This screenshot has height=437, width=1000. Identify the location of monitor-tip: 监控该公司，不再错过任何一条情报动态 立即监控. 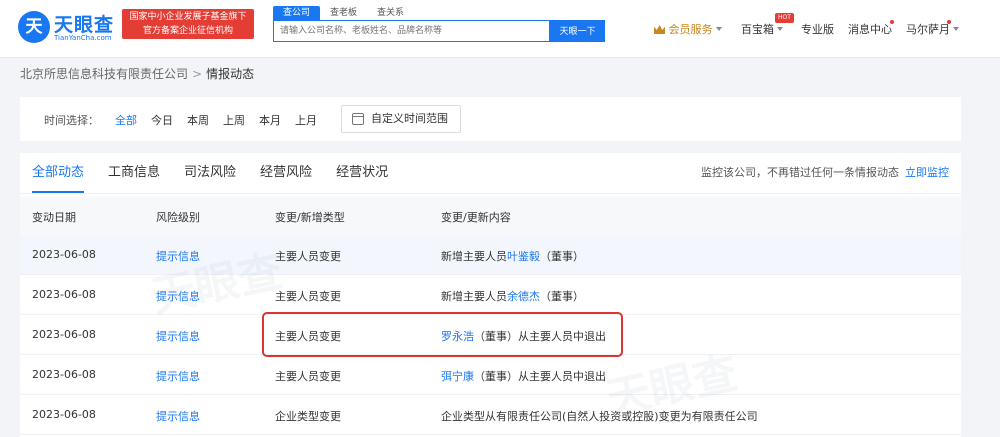
(825, 173).